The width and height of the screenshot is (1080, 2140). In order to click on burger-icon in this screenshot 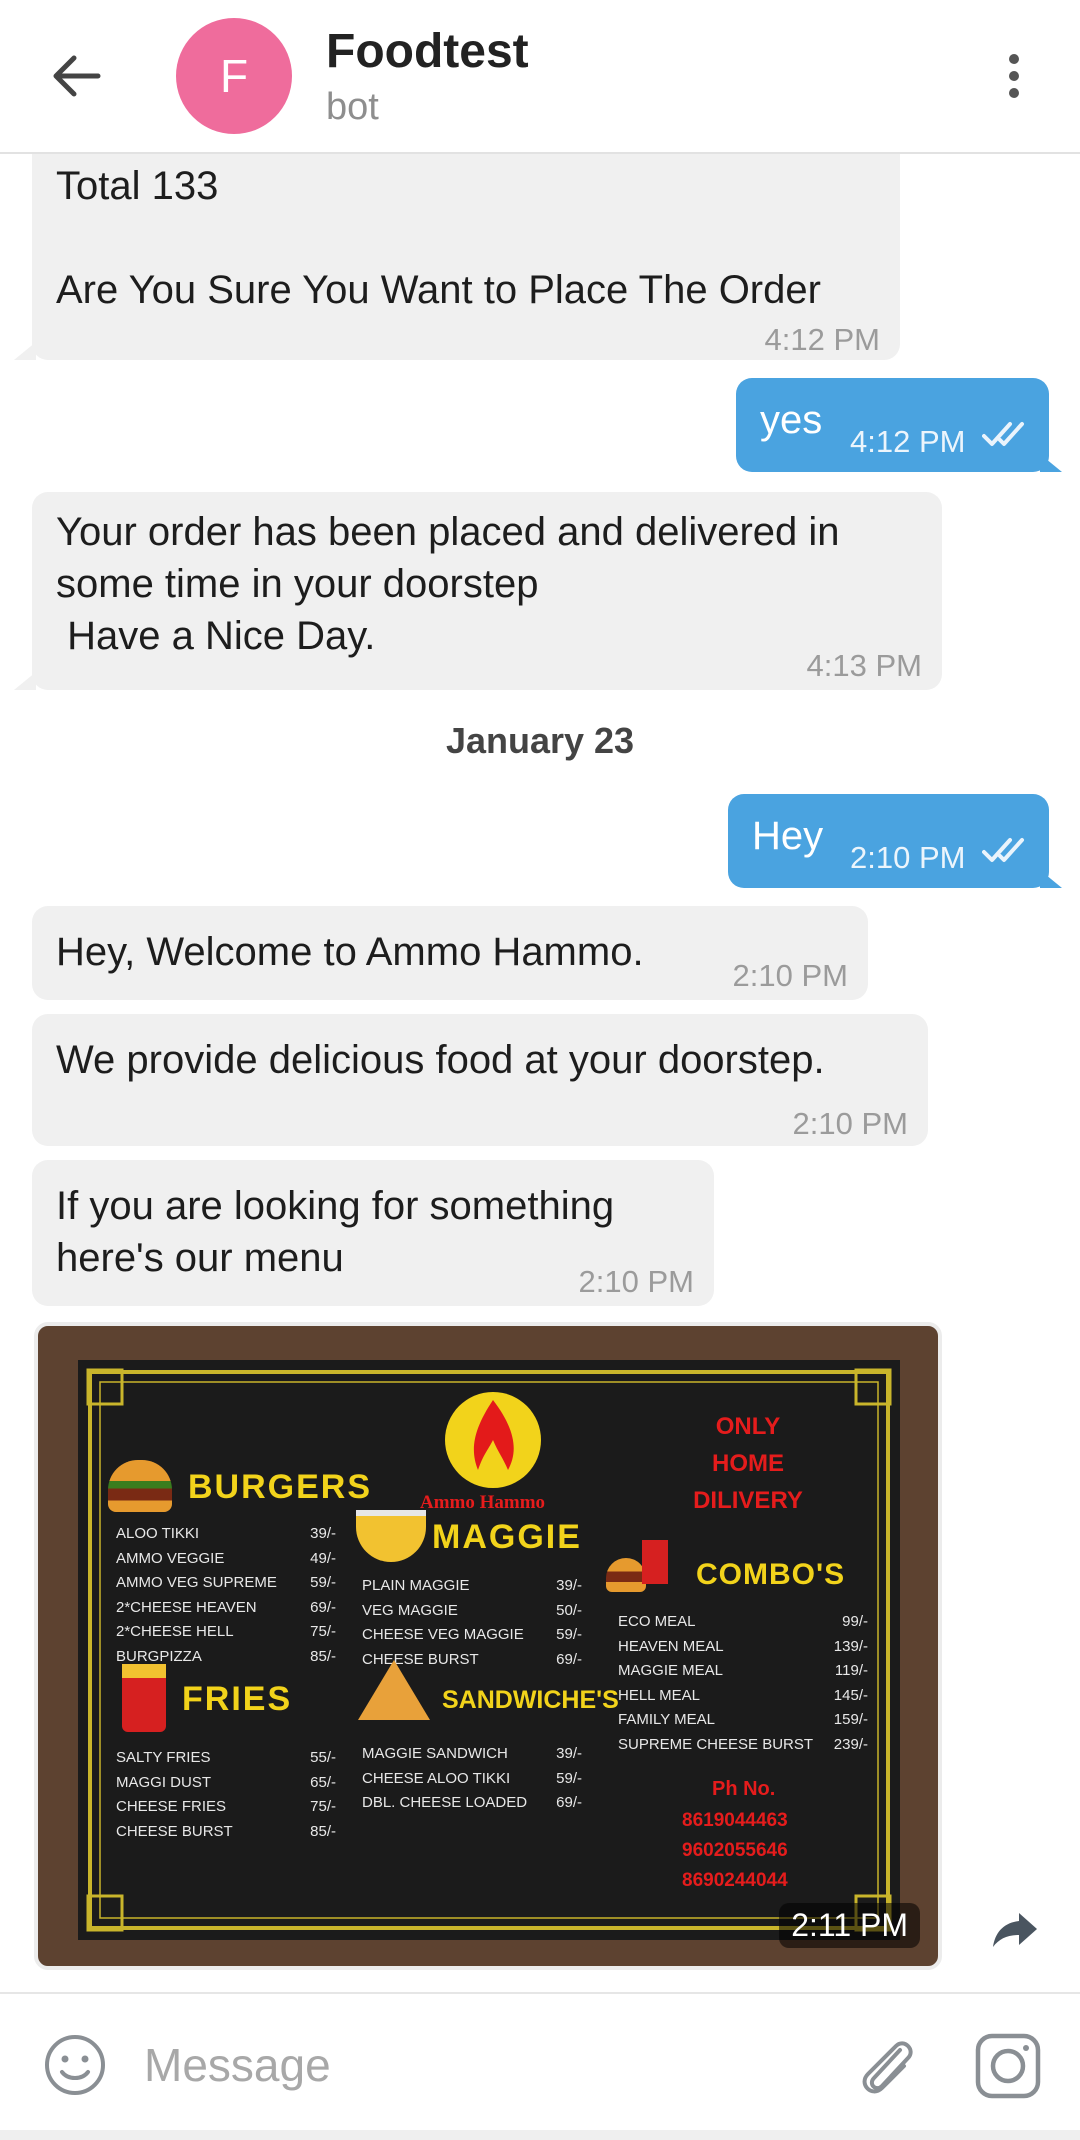, I will do `click(140, 1486)`.